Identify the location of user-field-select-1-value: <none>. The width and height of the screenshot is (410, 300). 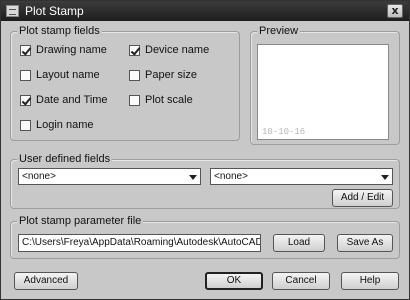
(39, 176).